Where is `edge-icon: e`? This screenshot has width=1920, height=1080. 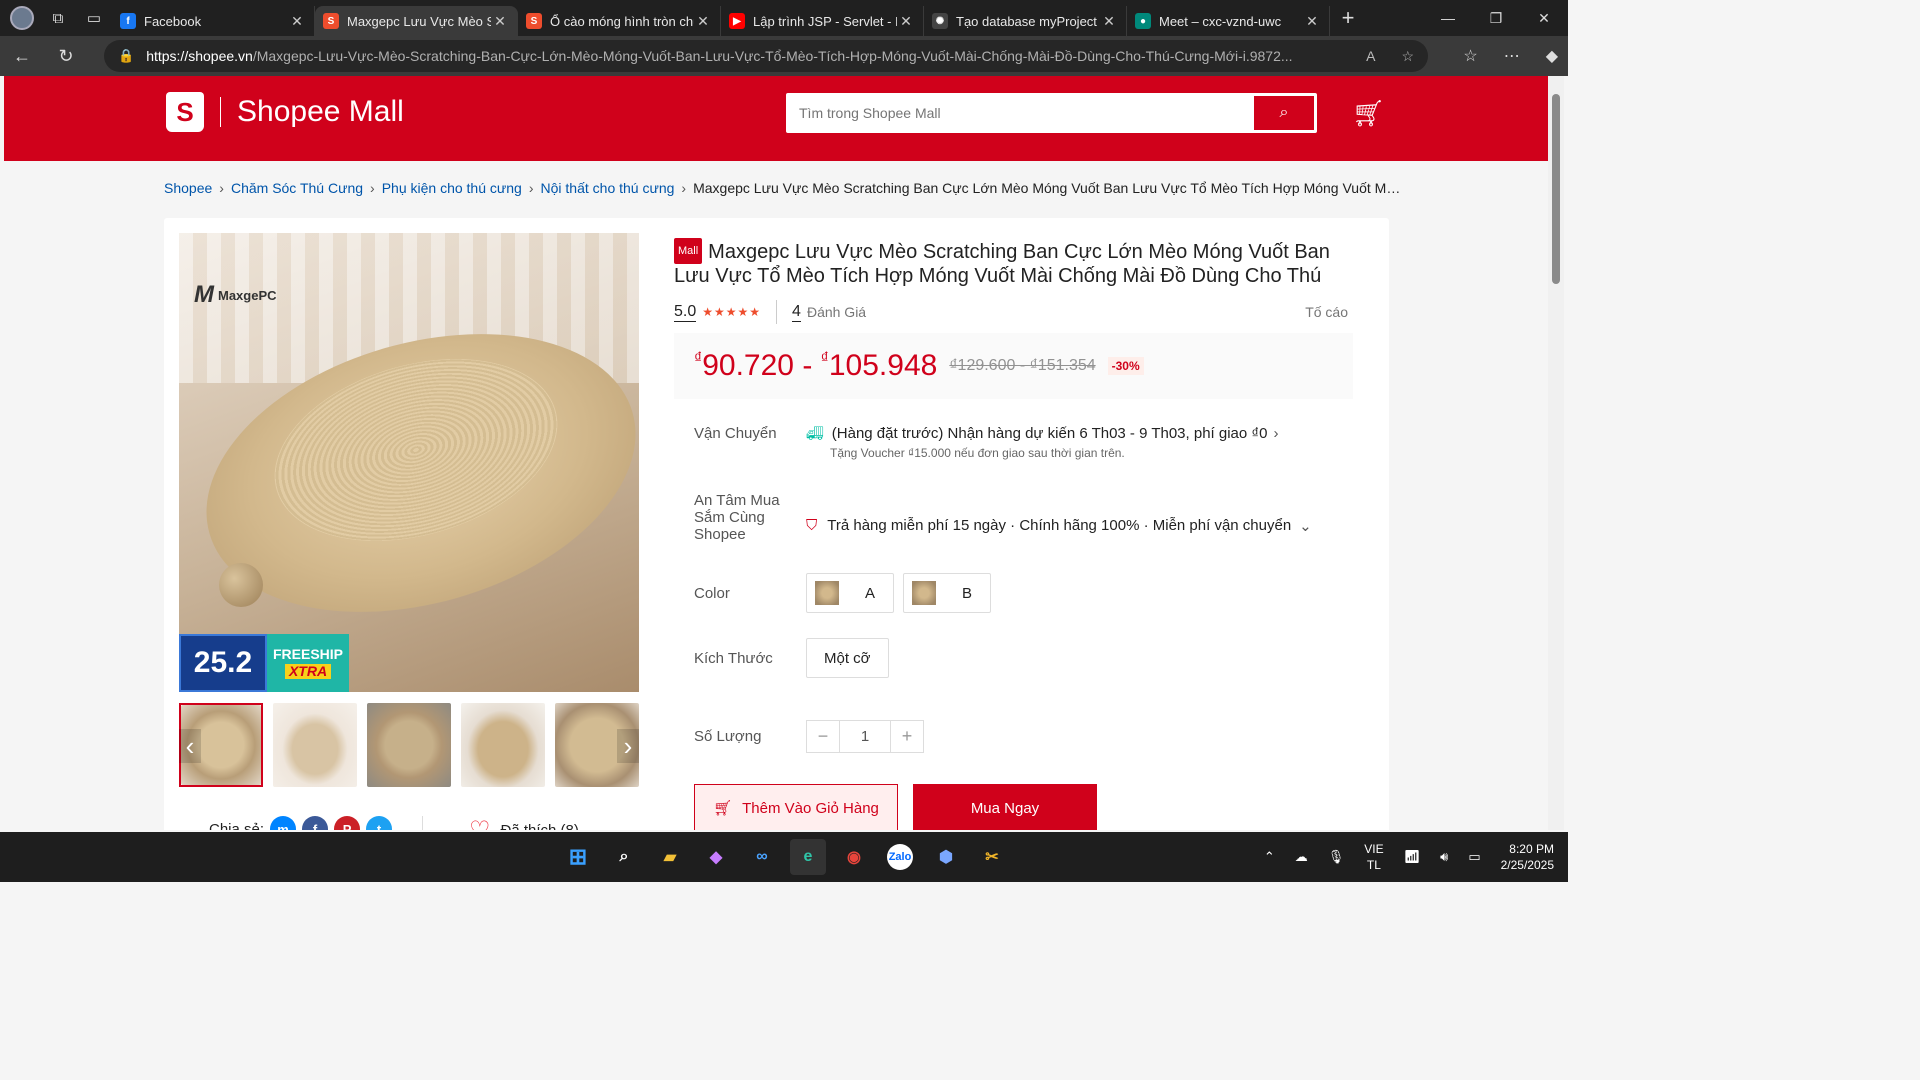
edge-icon: e is located at coordinates (808, 857).